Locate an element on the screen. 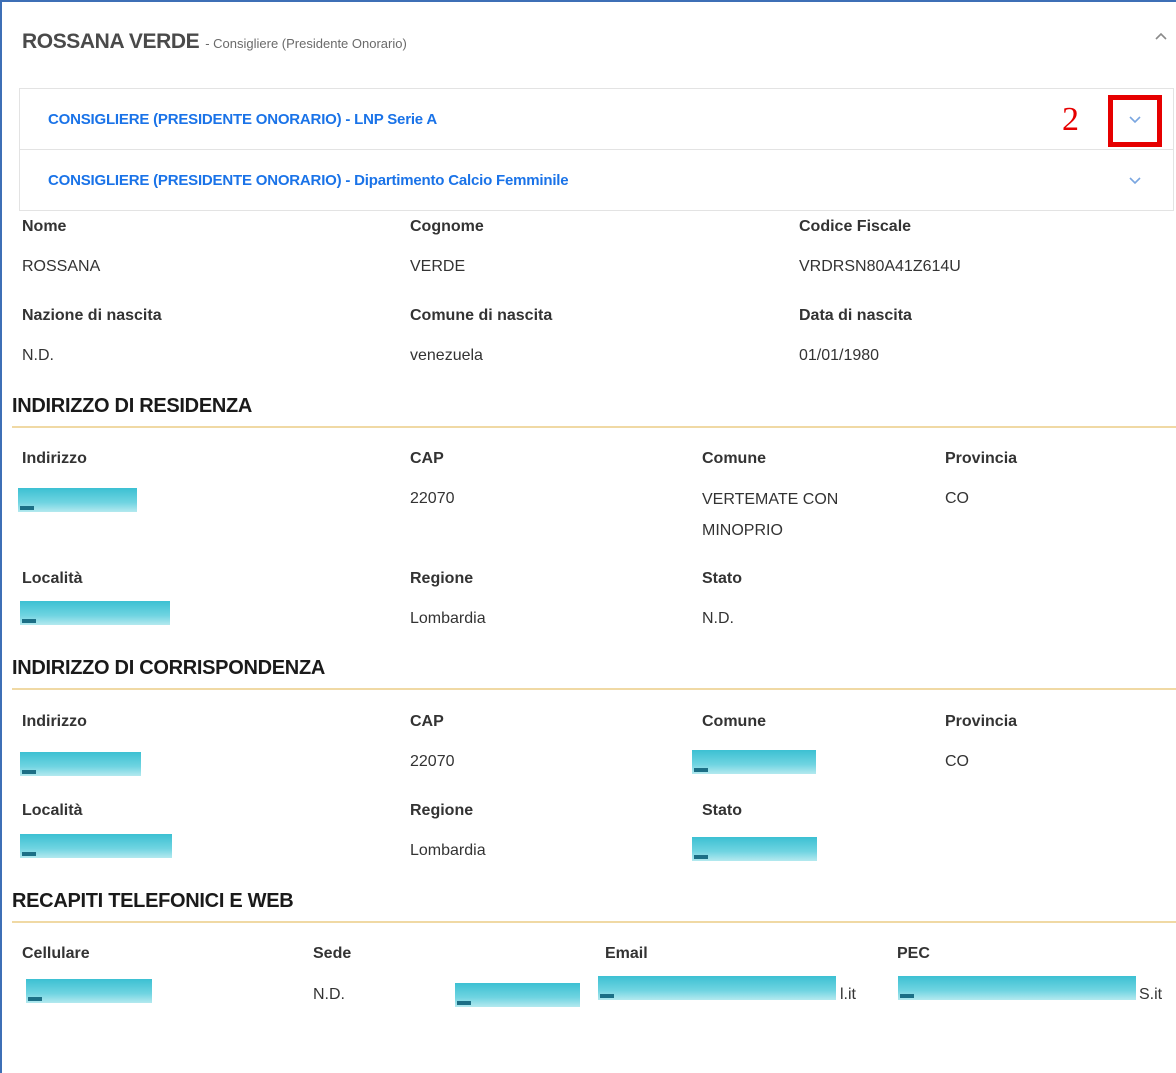  data-nascita-label: Data di nascita is located at coordinates (855, 315).